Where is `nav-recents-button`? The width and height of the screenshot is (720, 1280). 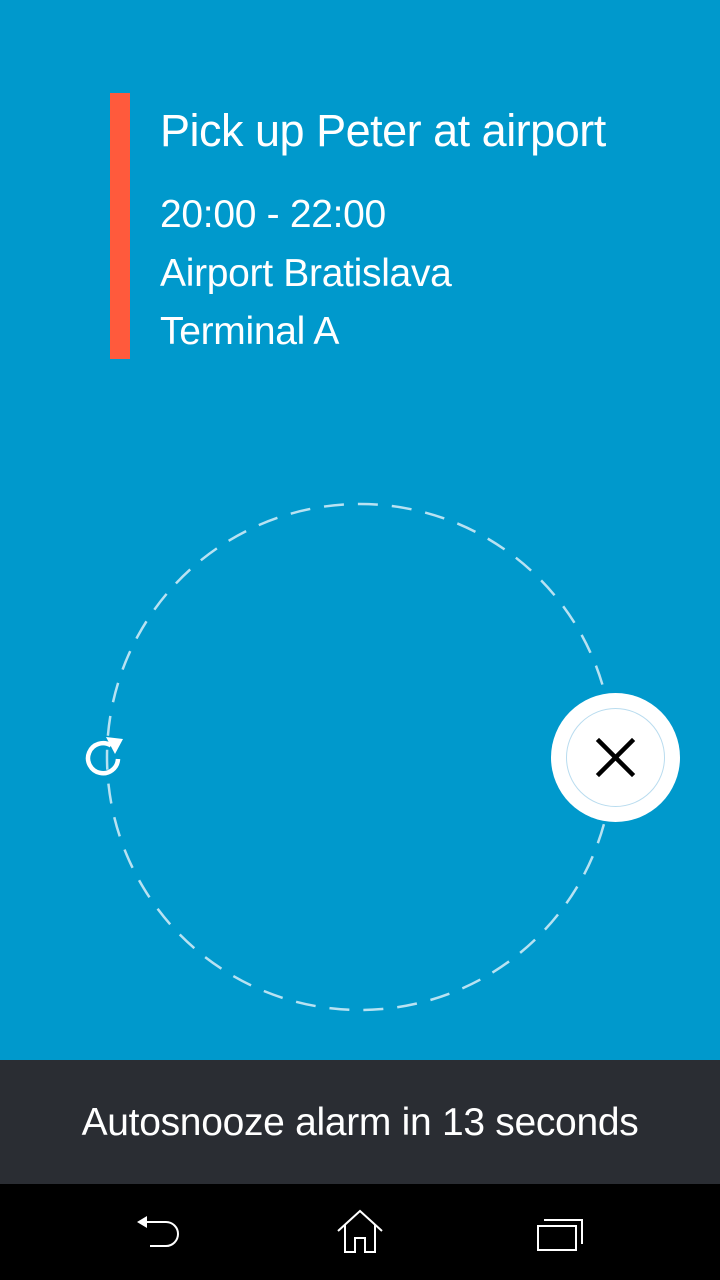 nav-recents-button is located at coordinates (560, 1232).